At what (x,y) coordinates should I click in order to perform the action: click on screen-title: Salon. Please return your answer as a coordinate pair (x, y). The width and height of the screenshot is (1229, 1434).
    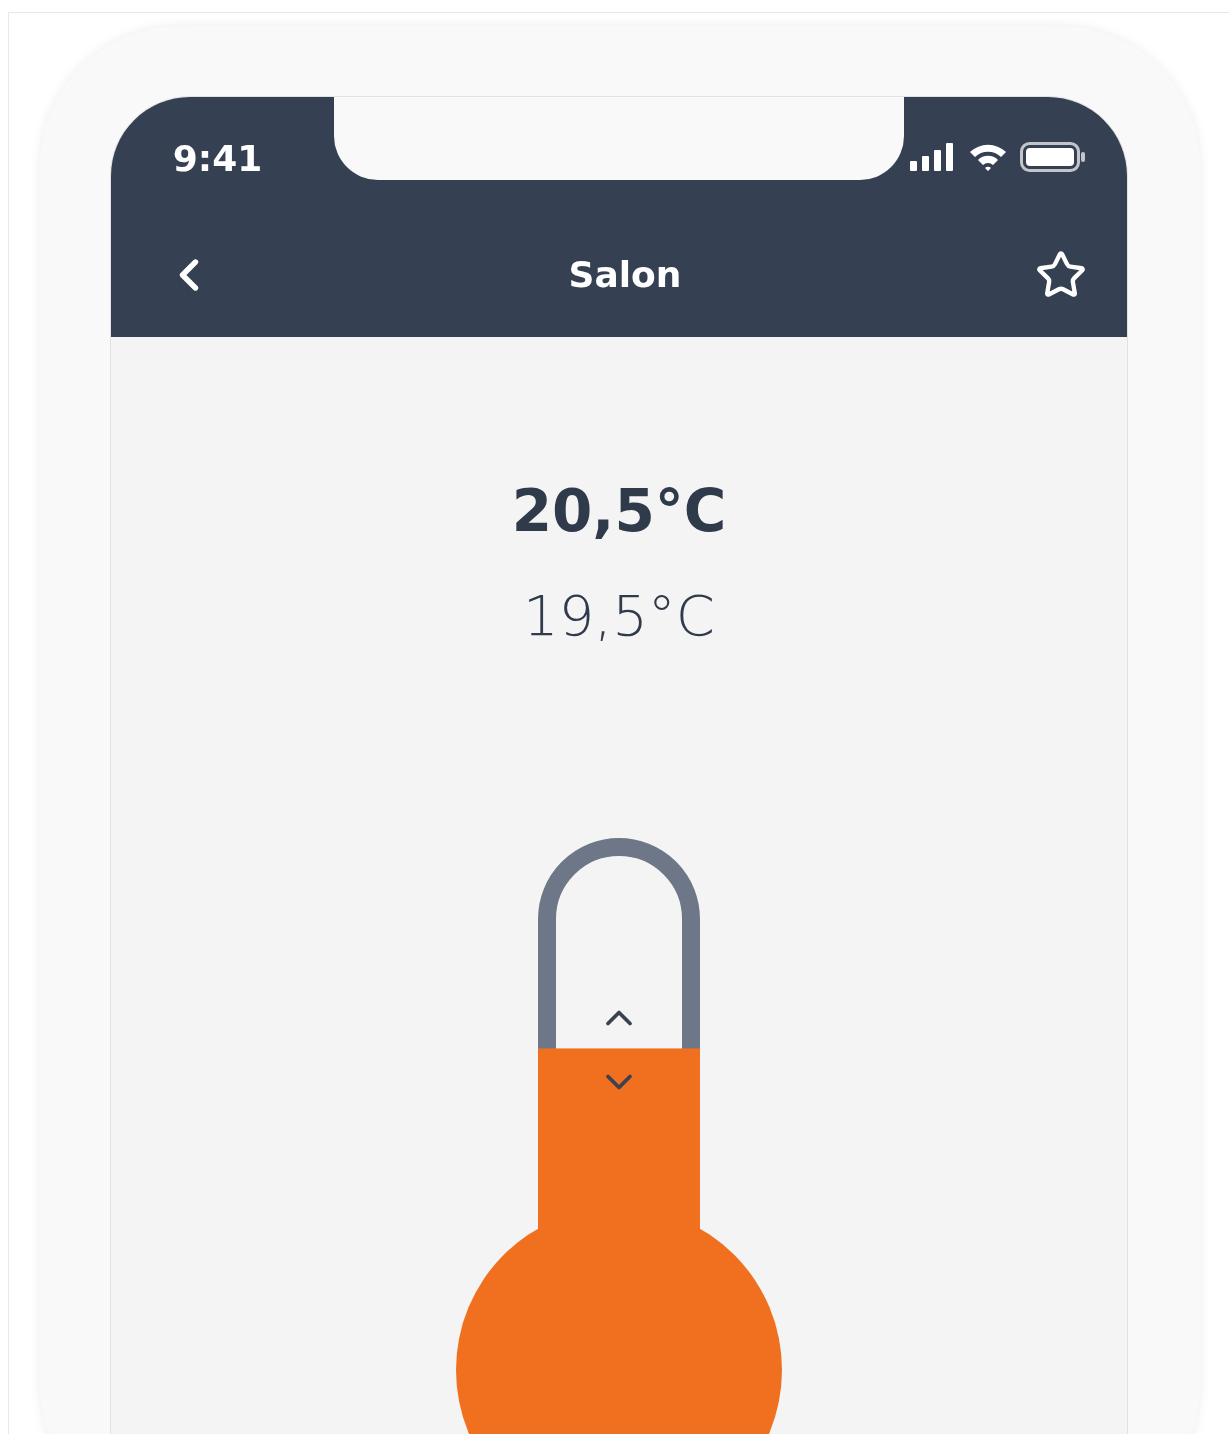
    Looking at the image, I should click on (625, 274).